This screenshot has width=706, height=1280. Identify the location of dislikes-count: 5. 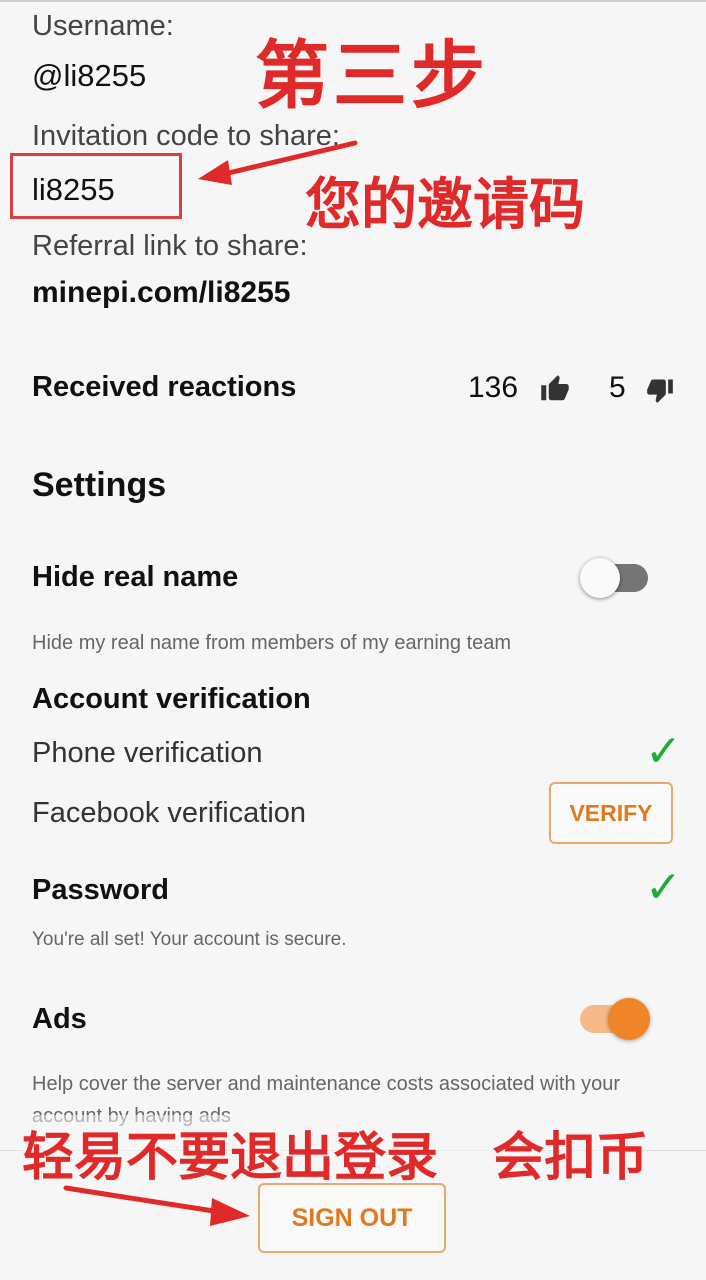
(617, 387).